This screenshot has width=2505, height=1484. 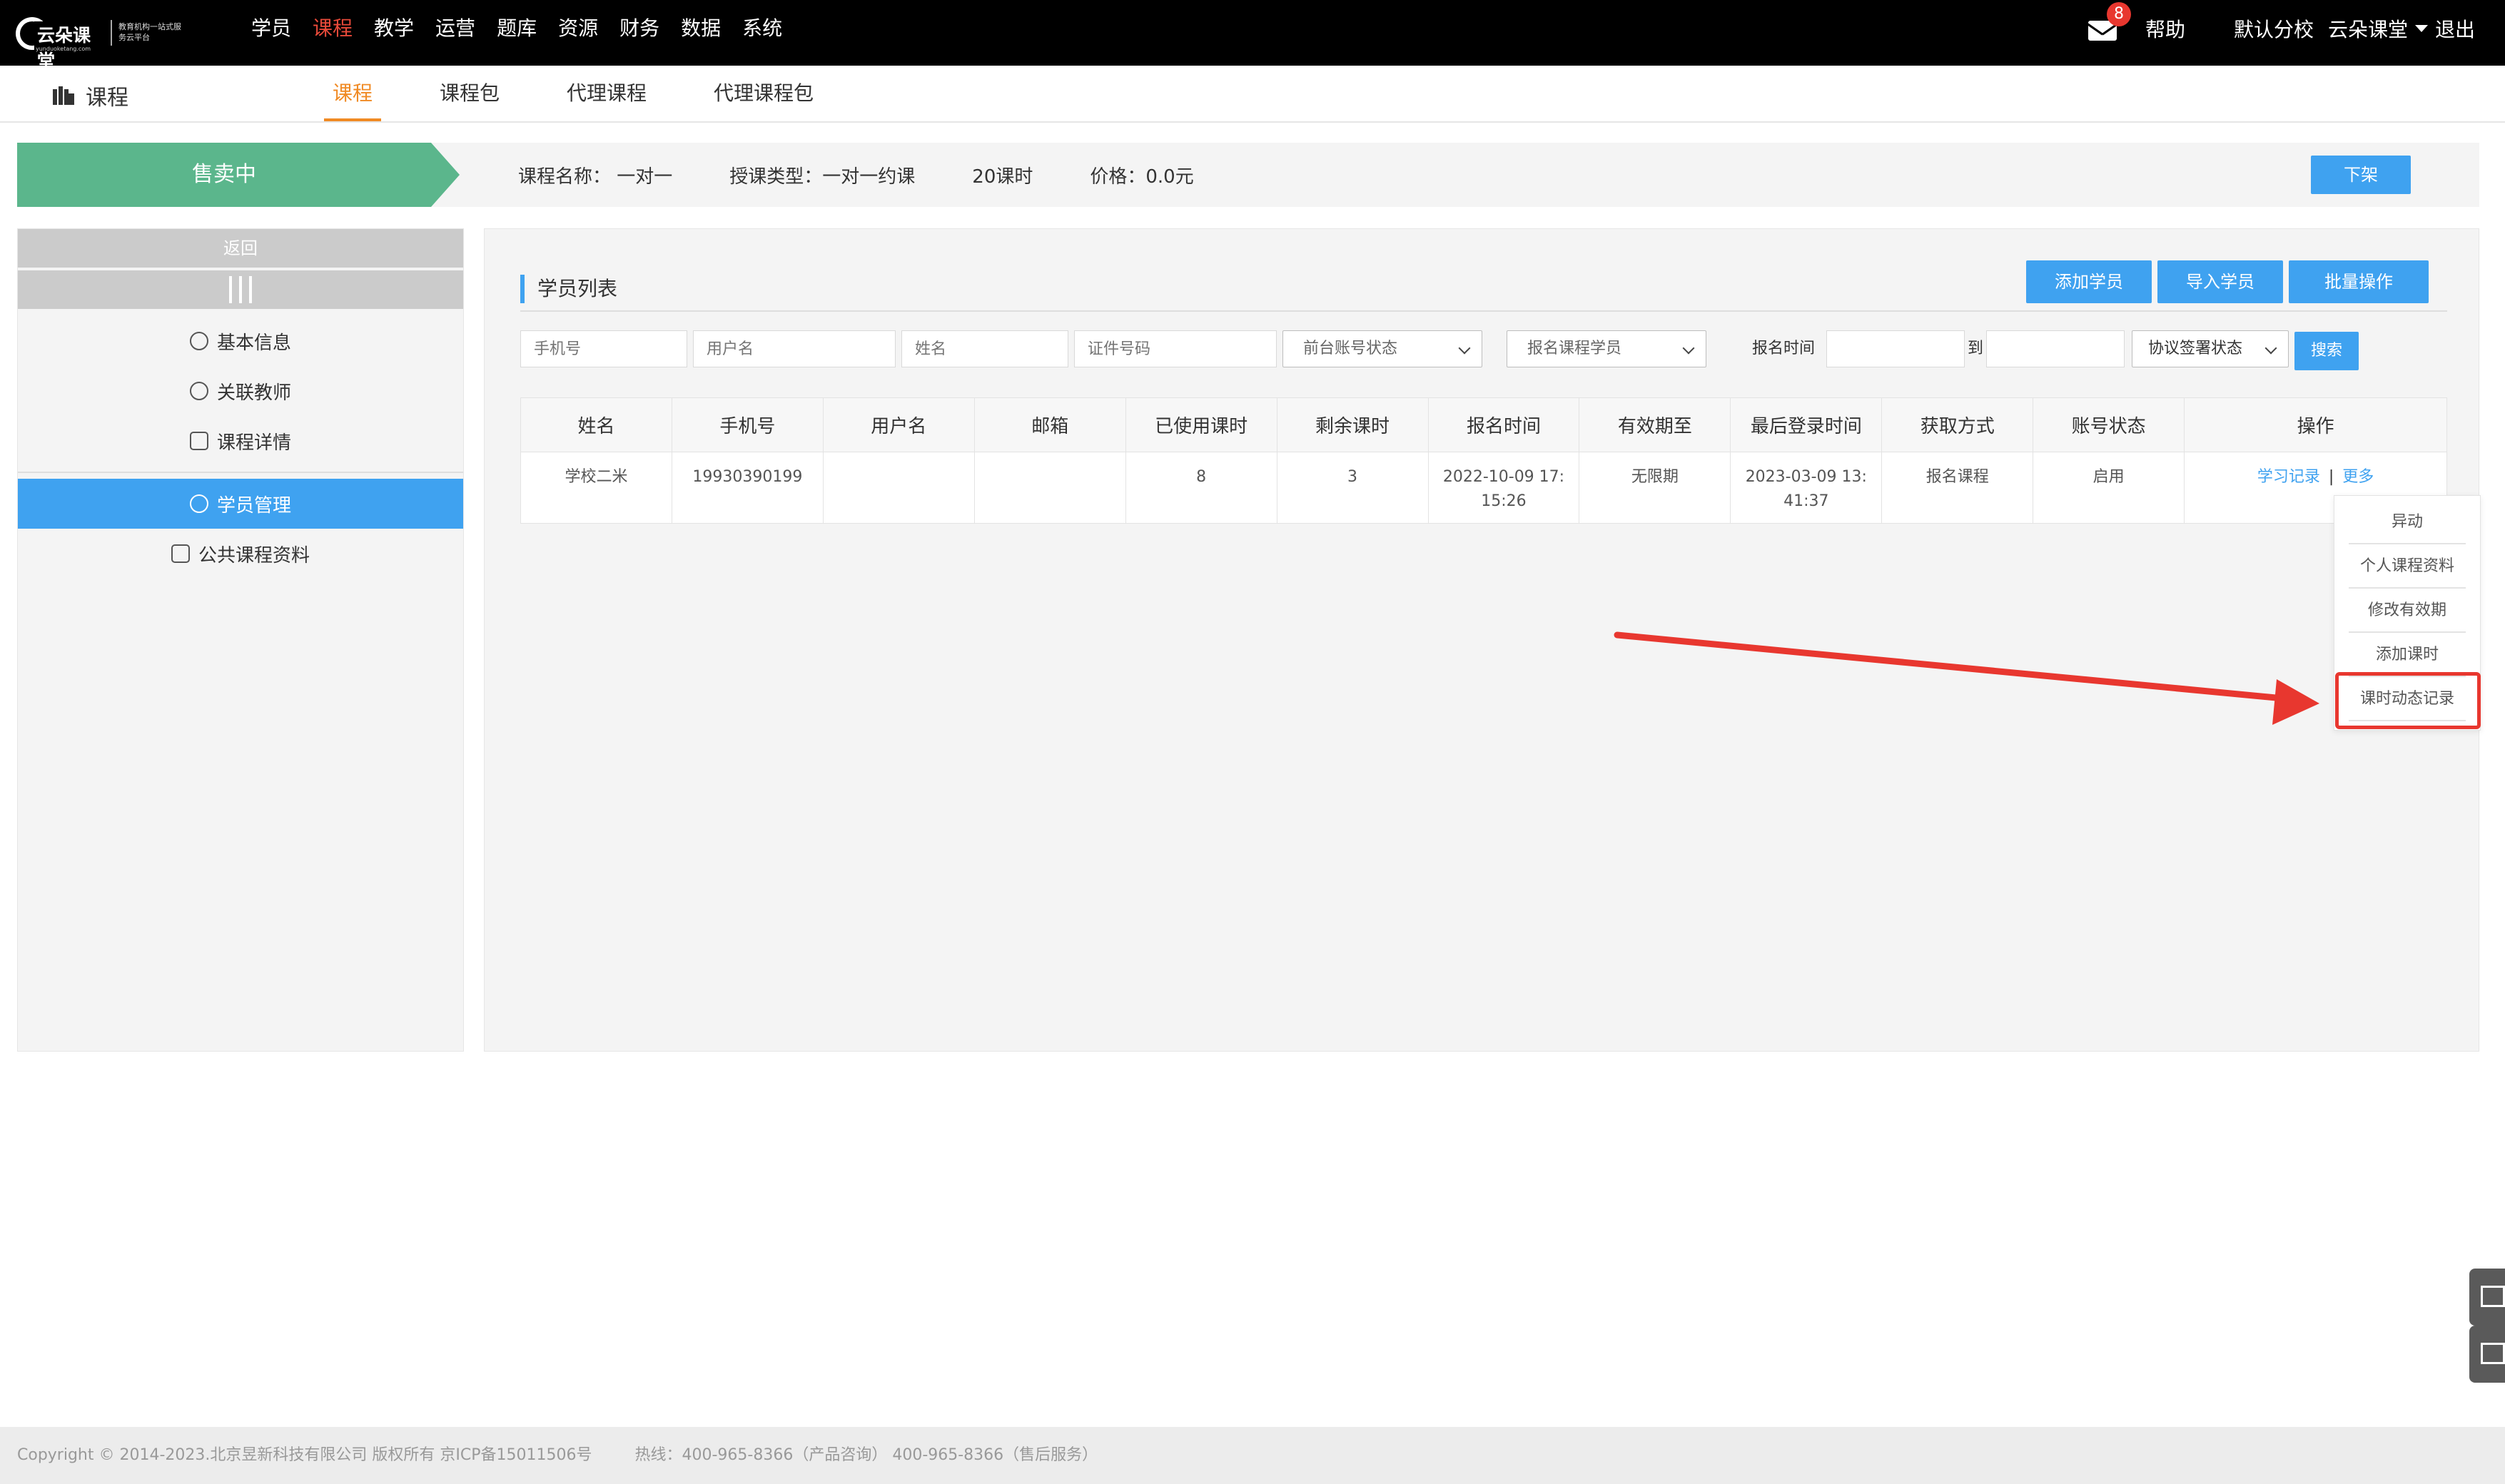 What do you see at coordinates (254, 555) in the screenshot?
I see `sidebar-item-label: 公共课程资料` at bounding box center [254, 555].